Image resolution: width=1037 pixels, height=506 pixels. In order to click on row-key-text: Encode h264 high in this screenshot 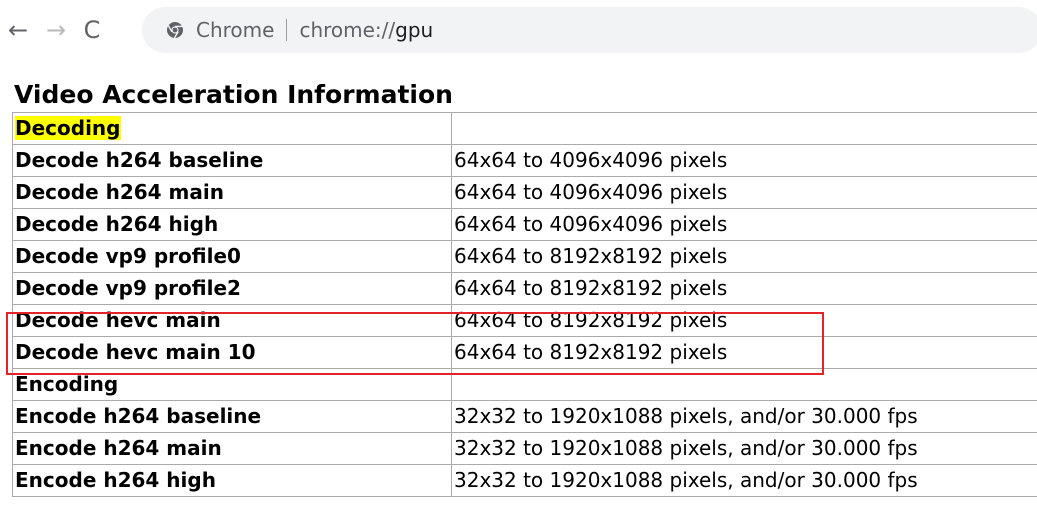, I will do `click(115, 480)`.